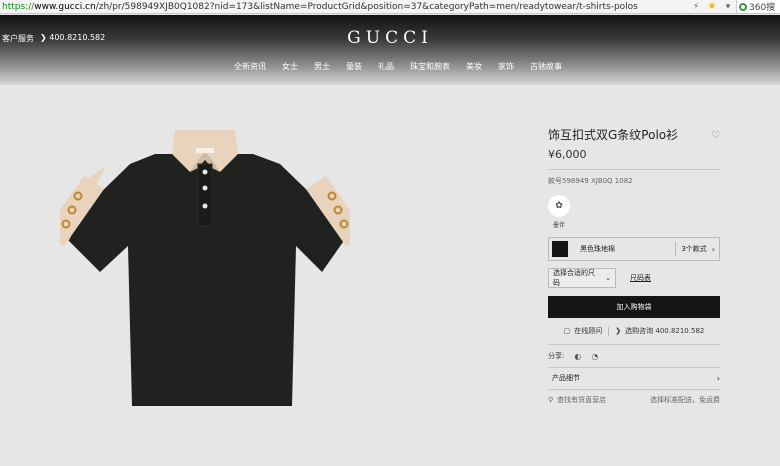  I want to click on heart-icon: ♡, so click(715, 135).